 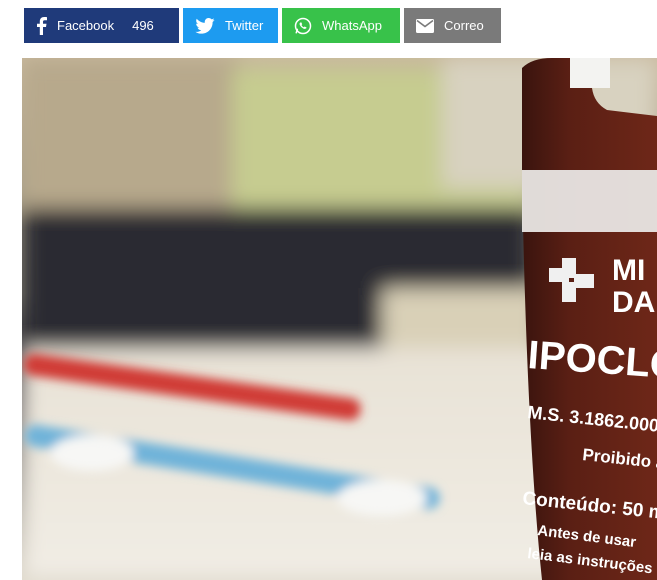 I want to click on email-label: Correo, so click(x=464, y=25).